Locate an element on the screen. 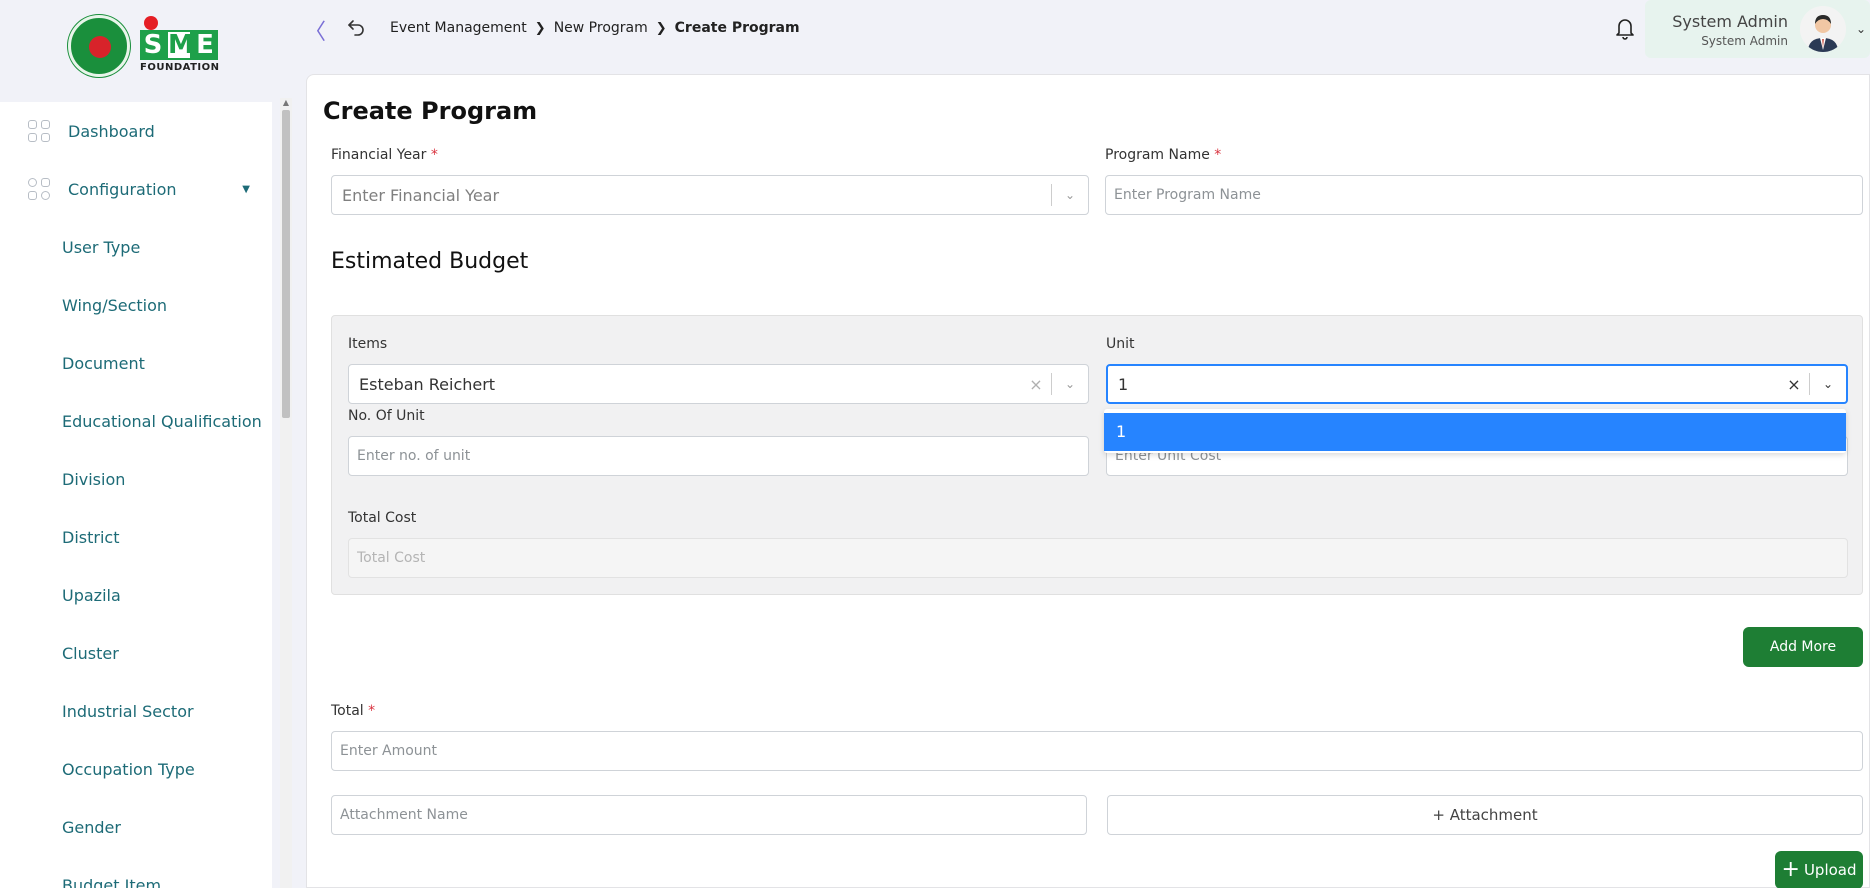  sme-foundation-logo: S M E FOUNDATION is located at coordinates (181, 46).